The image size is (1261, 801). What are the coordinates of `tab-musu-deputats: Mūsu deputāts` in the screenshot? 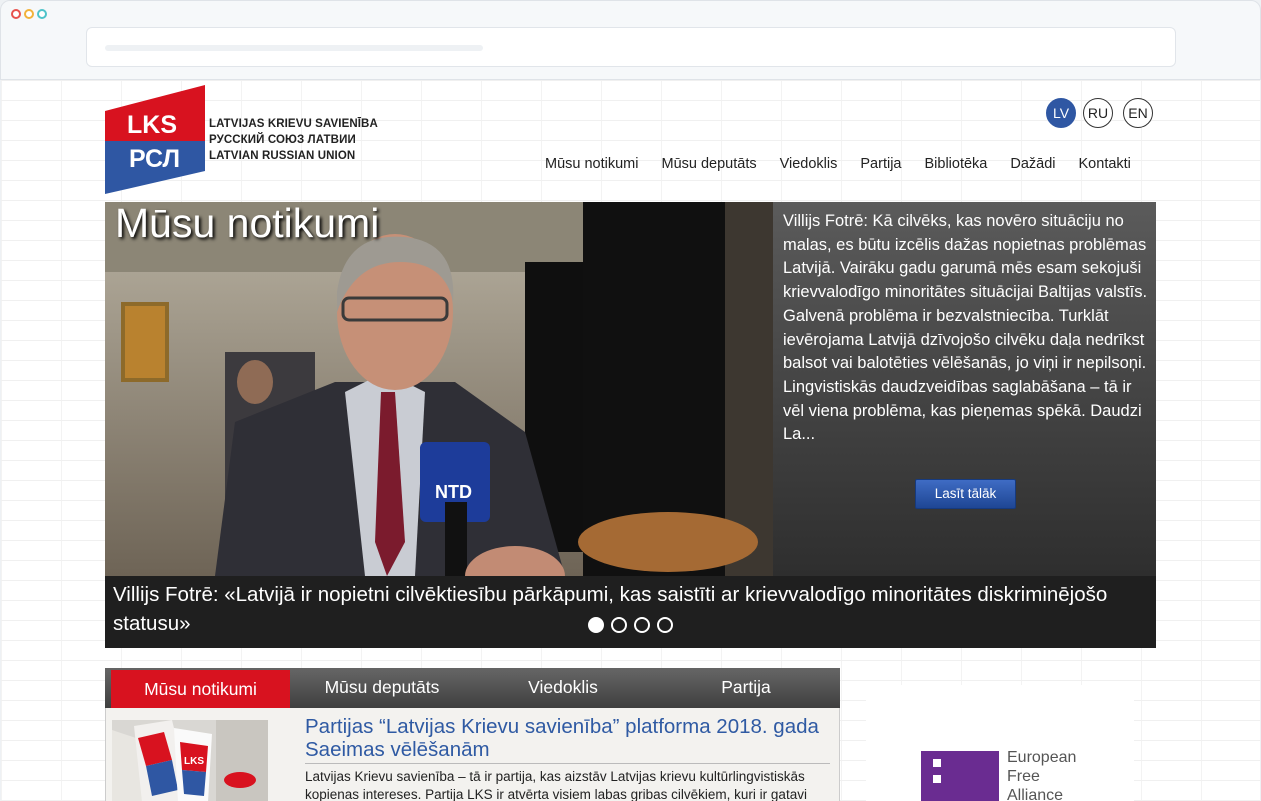 It's located at (382, 688).